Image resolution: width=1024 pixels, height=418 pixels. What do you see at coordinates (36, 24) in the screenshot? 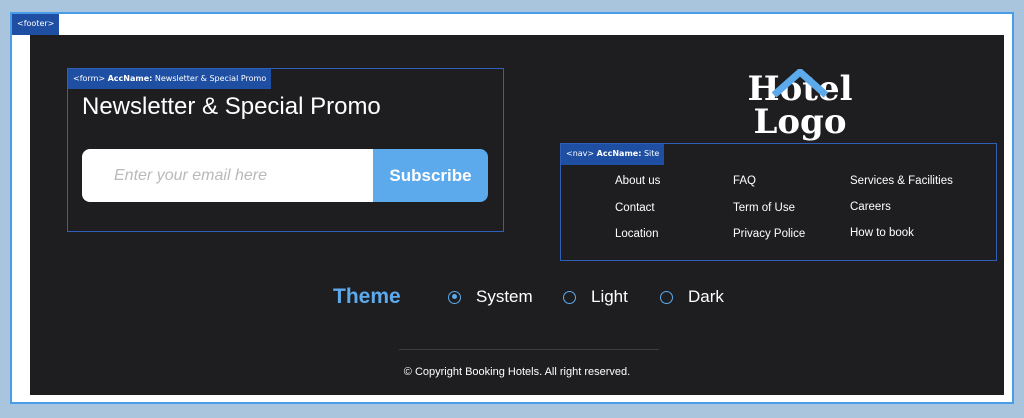
I see `footer-tag: <footer>` at bounding box center [36, 24].